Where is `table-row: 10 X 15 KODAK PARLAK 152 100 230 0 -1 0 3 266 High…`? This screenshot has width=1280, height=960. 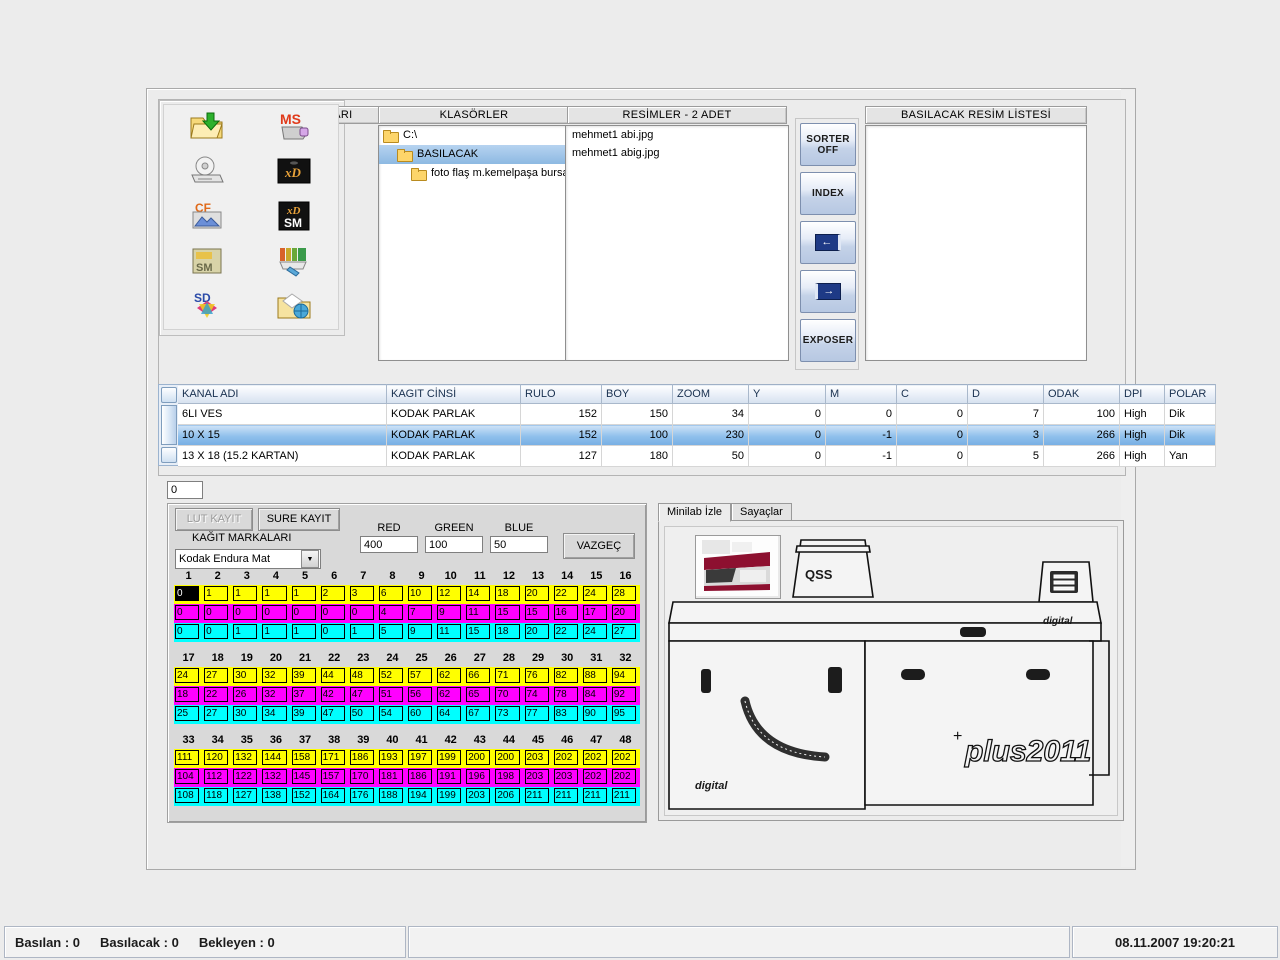
table-row: 10 X 15 KODAK PARLAK 152 100 230 0 -1 0 3 266 High… is located at coordinates (697, 435).